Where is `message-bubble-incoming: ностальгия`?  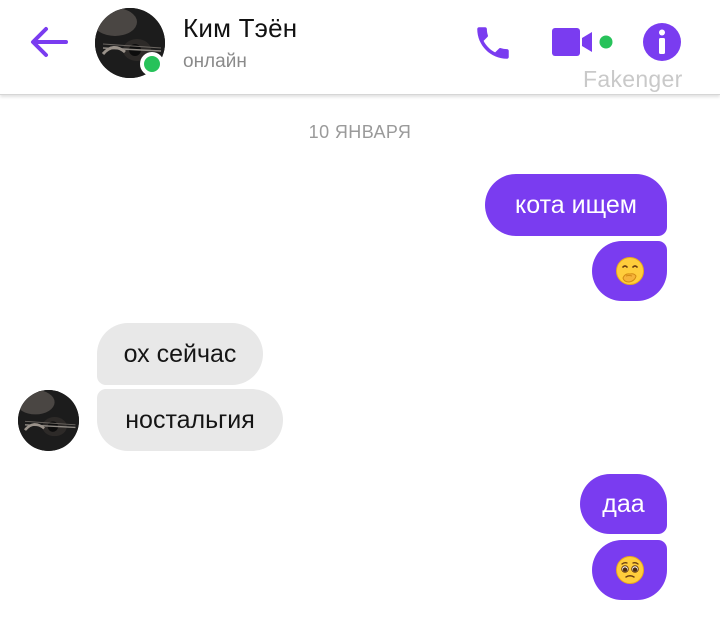
message-bubble-incoming: ностальгия is located at coordinates (190, 420).